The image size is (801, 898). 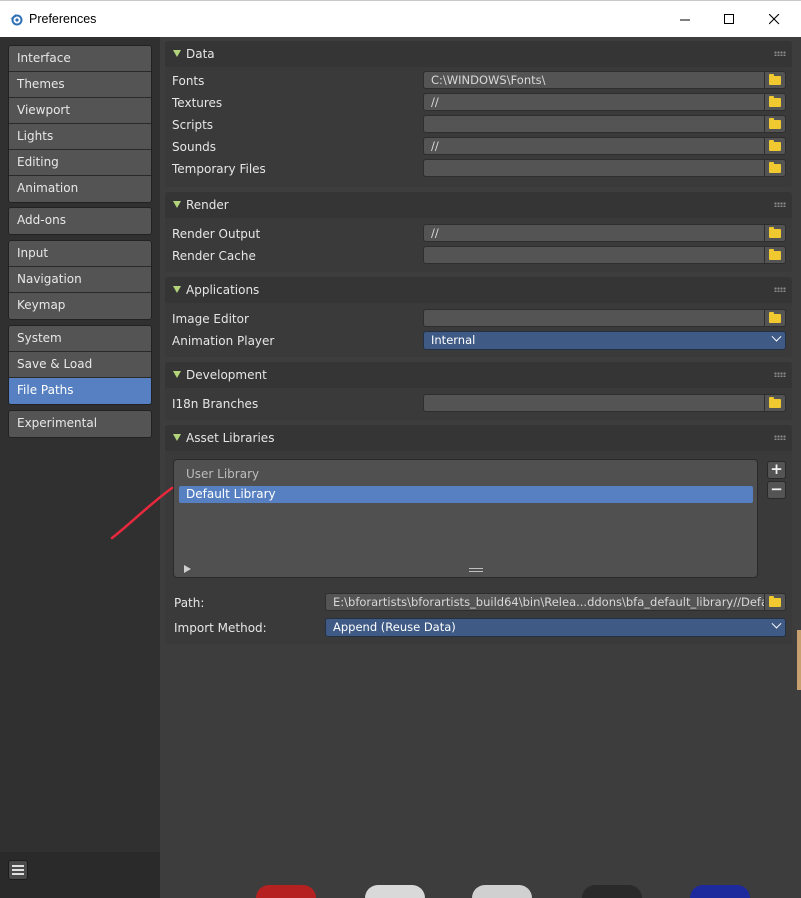 What do you see at coordinates (555, 627) in the screenshot?
I see `import-method-select: Append (Reuse Data)` at bounding box center [555, 627].